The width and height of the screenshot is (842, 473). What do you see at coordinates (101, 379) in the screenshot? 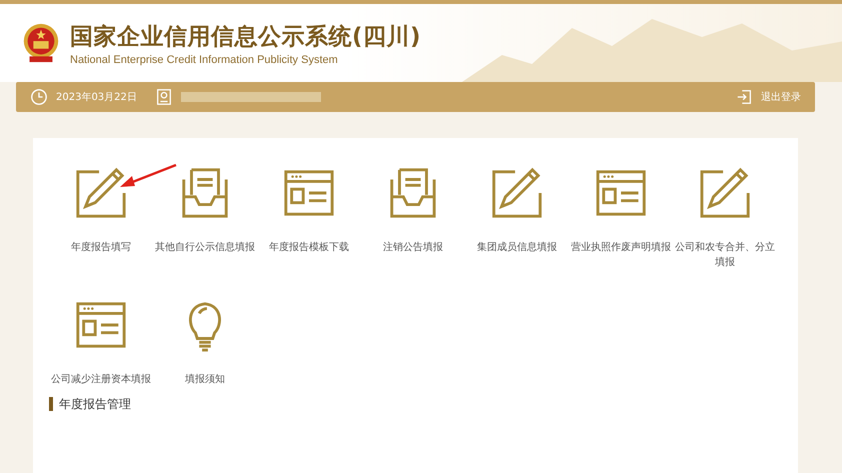
I see `entry-label: 公司减少注册资本填报` at bounding box center [101, 379].